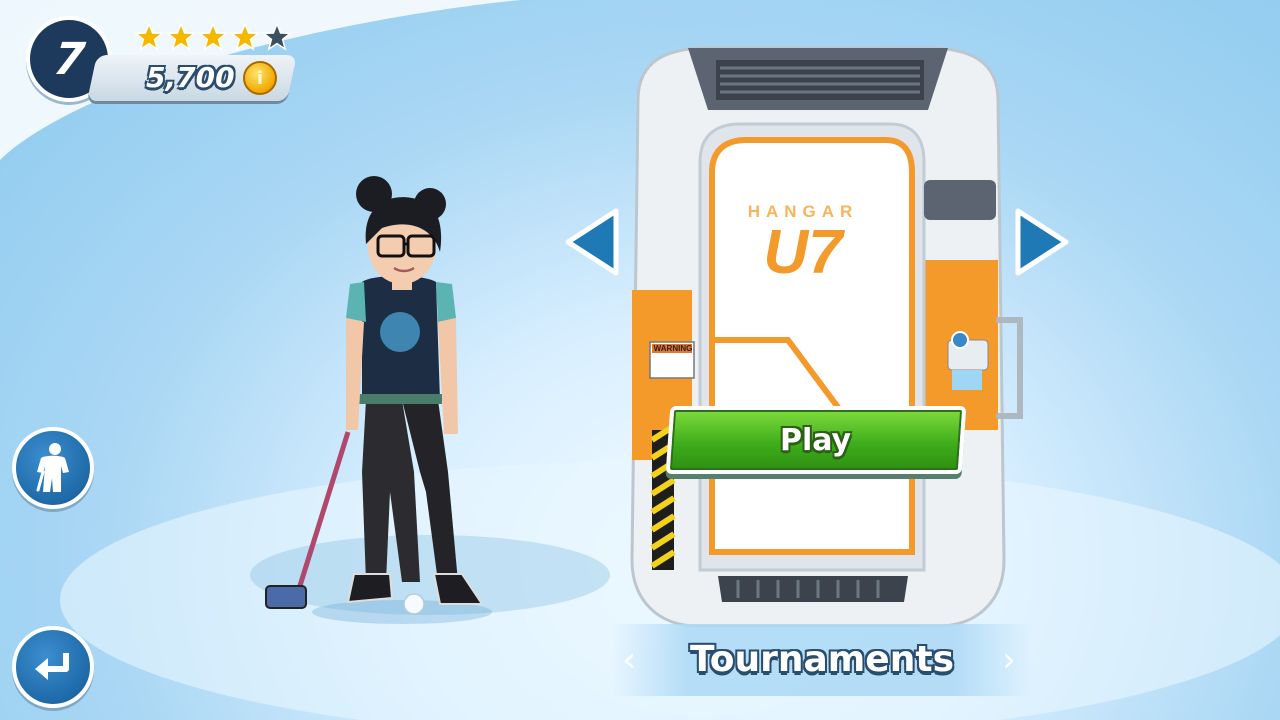 This screenshot has height=720, width=1280. I want to click on play-button-label: Play, so click(816, 440).